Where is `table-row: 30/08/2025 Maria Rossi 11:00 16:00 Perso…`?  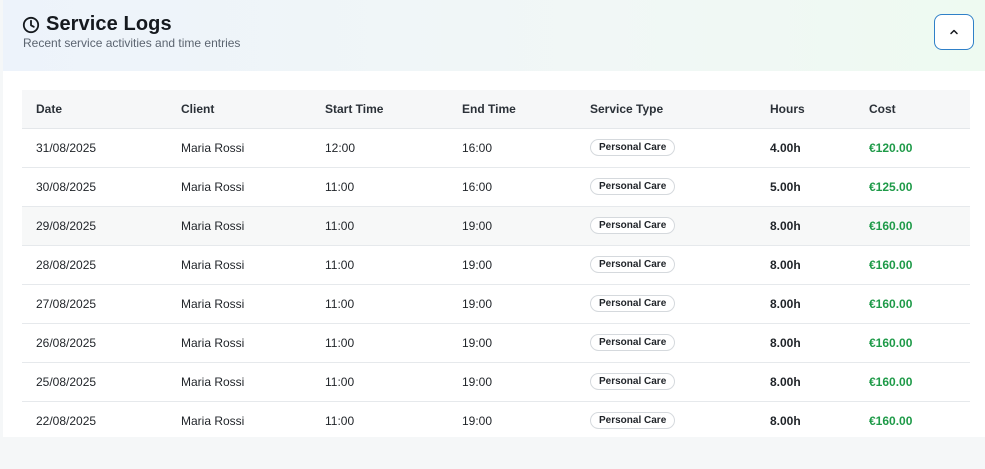
table-row: 30/08/2025 Maria Rossi 11:00 16:00 Perso… is located at coordinates (496, 186).